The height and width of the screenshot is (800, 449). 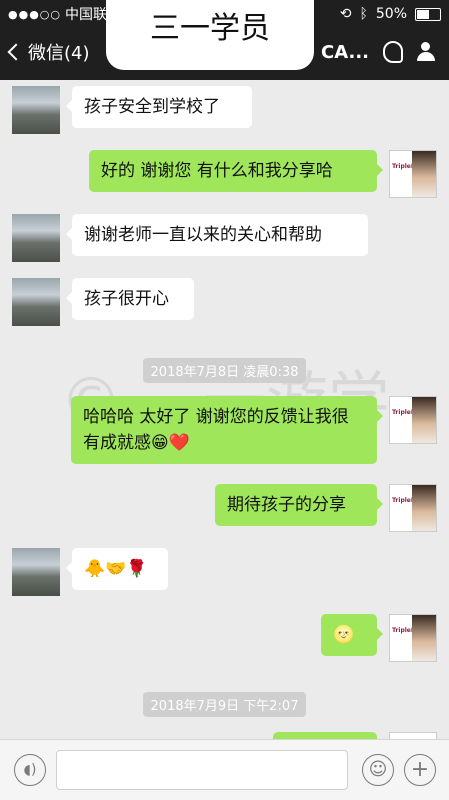 I want to click on back-button: 微信(4), so click(x=48, y=52).